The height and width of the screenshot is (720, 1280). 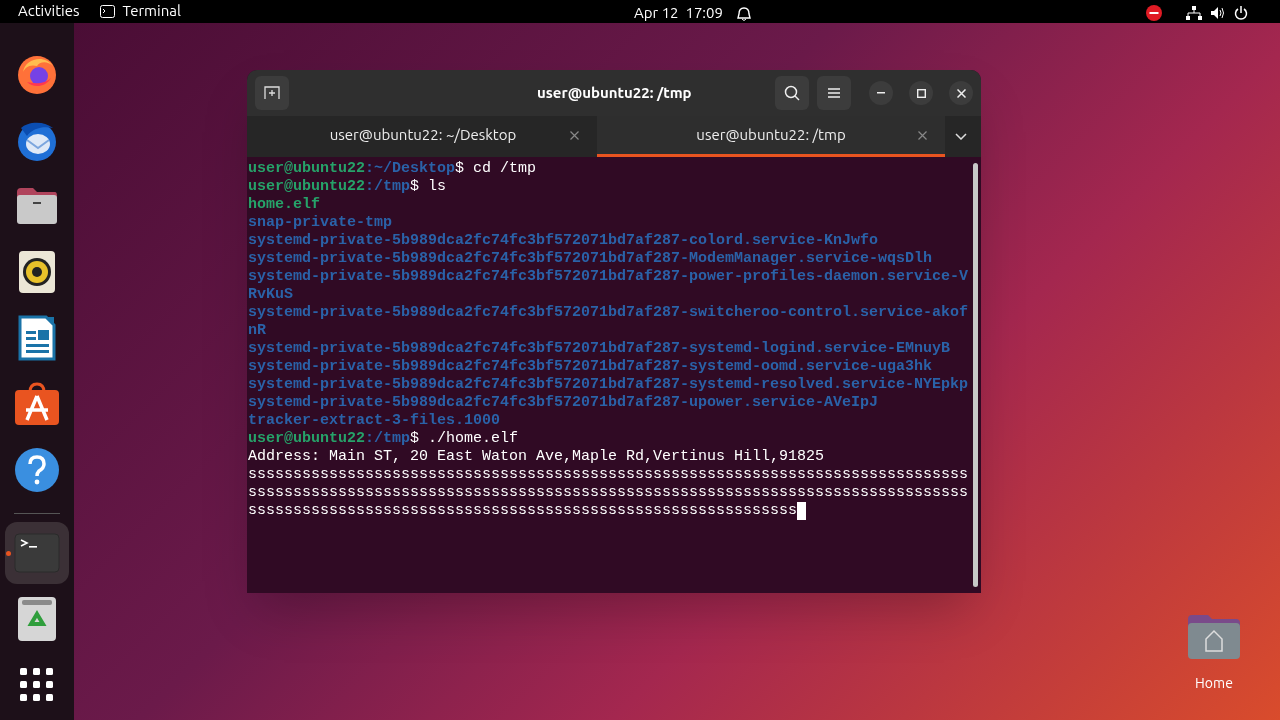 I want to click on running-indicator, so click(x=8, y=553).